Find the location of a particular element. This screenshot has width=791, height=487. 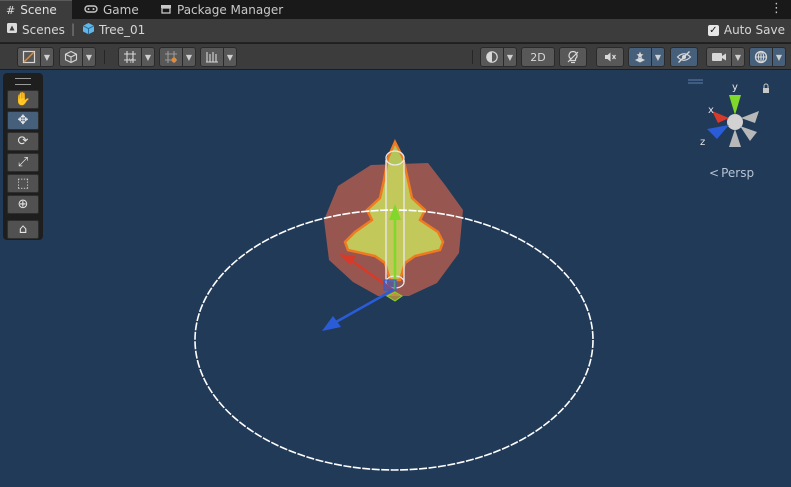

draw-mode-dropdown: ▼ is located at coordinates (47, 57).